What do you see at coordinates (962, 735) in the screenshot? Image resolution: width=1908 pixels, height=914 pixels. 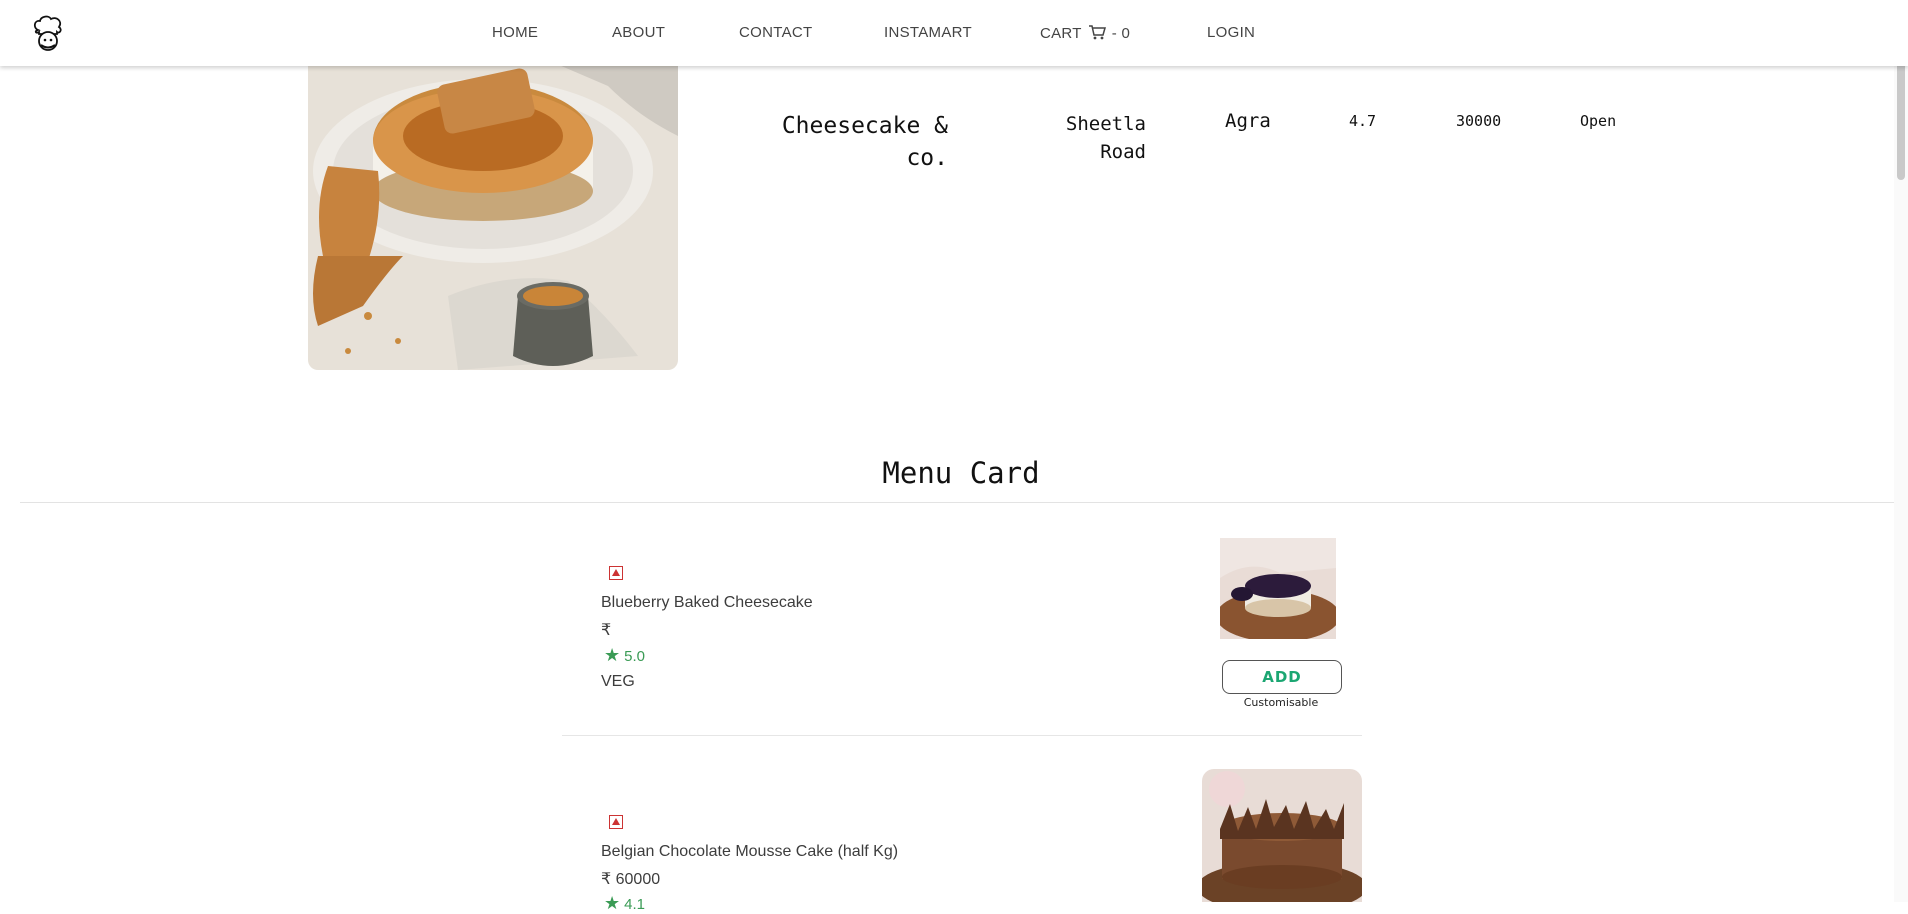 I see `item-divider` at bounding box center [962, 735].